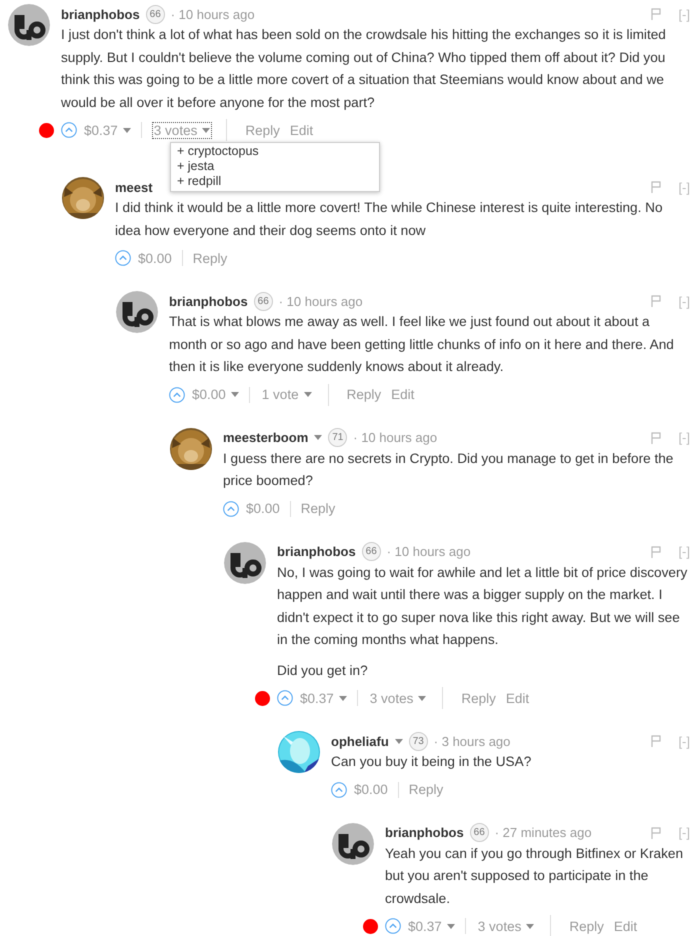 The width and height of the screenshot is (700, 936). I want to click on reputation-badge: 73, so click(418, 741).